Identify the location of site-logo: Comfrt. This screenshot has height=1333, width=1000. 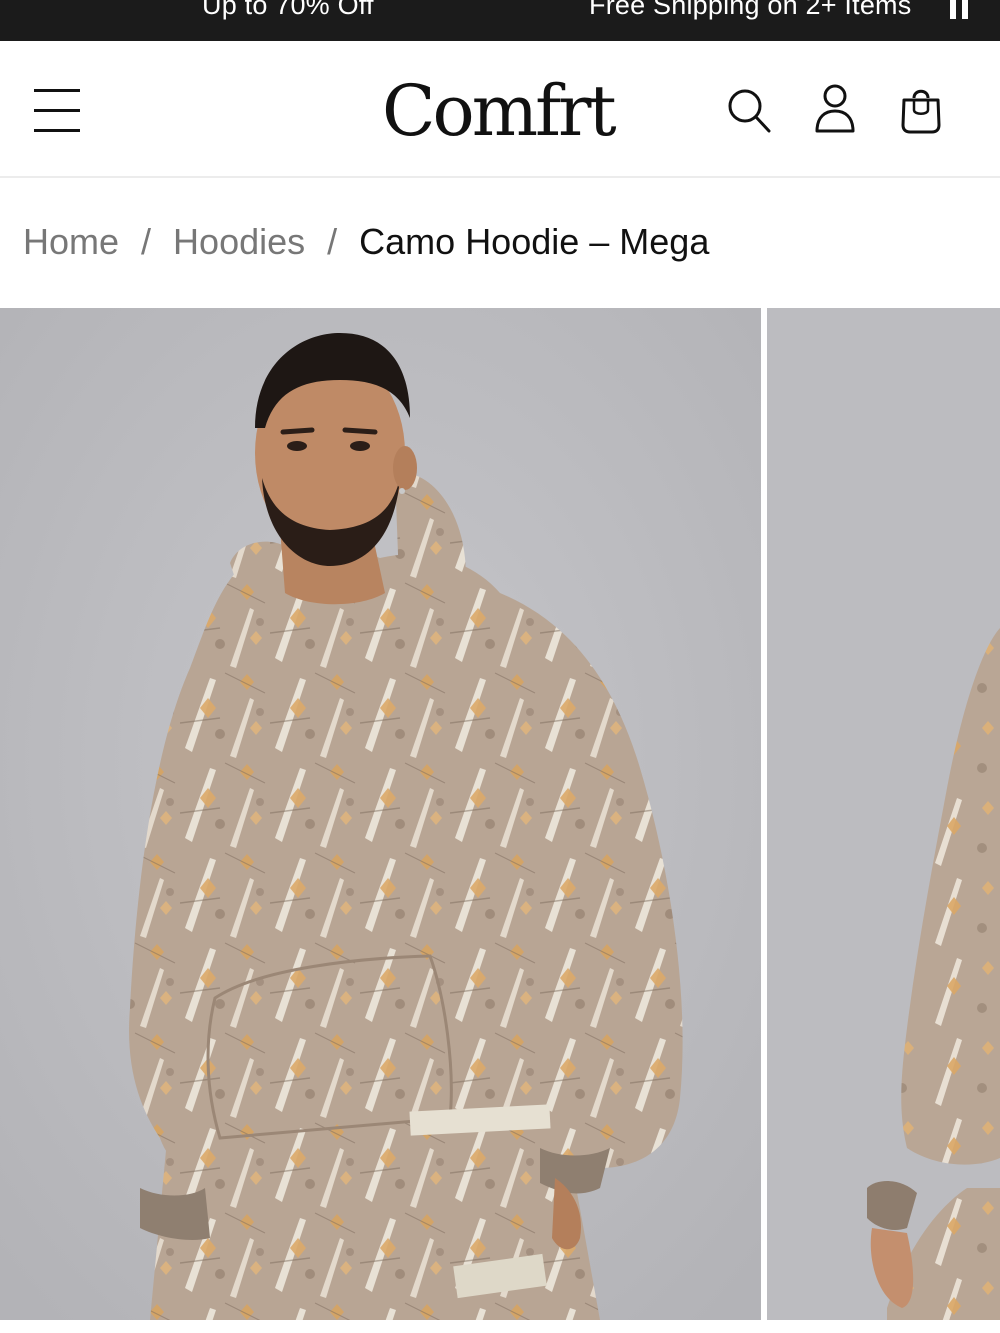
(502, 111).